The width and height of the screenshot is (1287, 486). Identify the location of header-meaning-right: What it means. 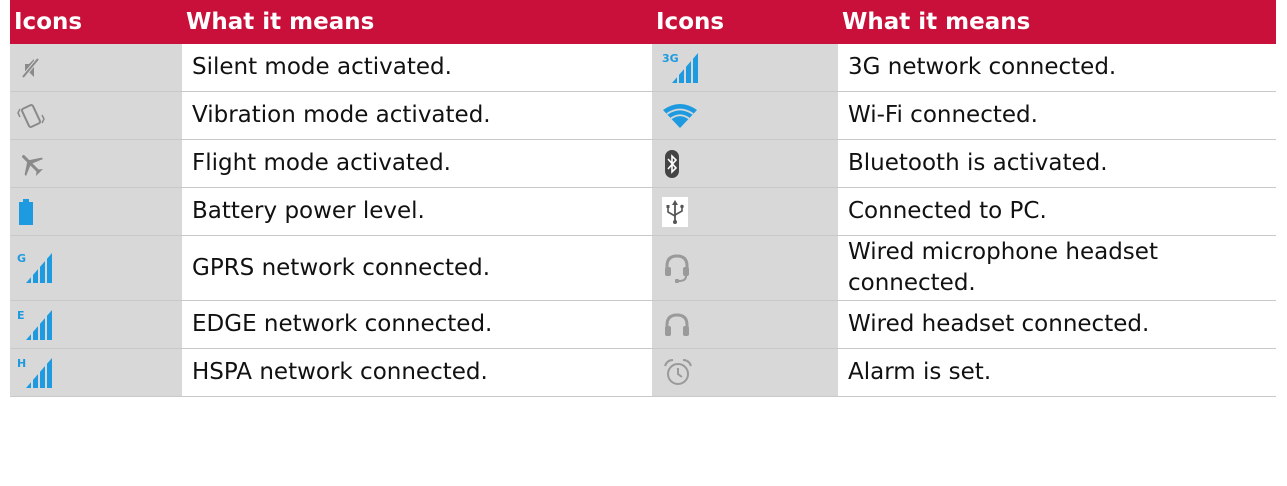
(1057, 22).